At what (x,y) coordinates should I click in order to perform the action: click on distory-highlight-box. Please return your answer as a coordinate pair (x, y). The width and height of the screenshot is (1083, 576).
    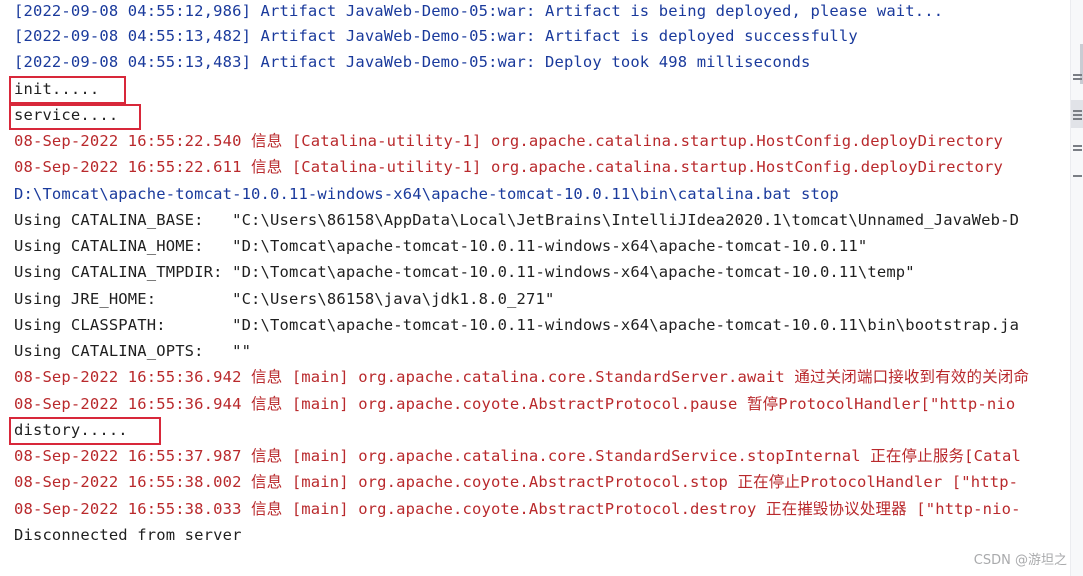
    Looking at the image, I should click on (85, 431).